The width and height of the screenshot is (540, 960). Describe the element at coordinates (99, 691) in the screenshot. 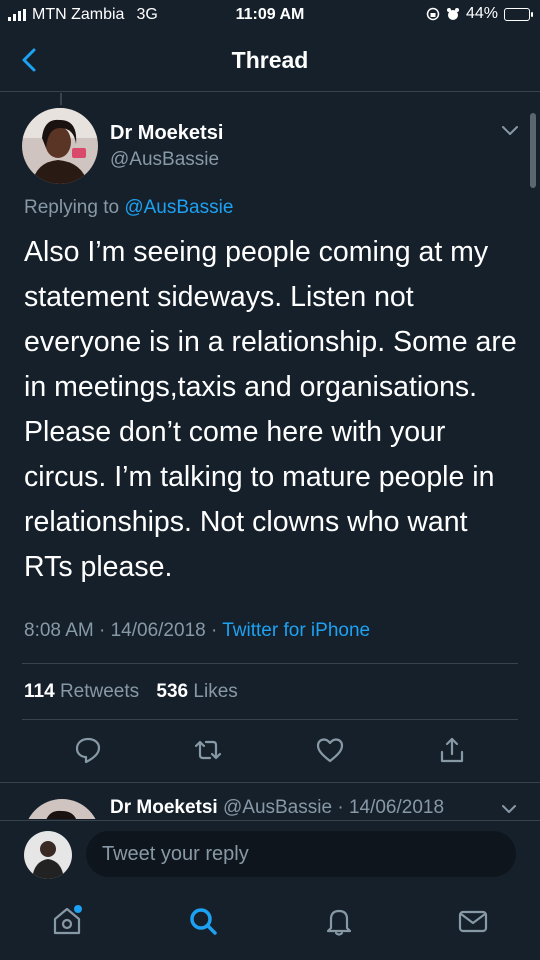

I see `retweets-label: Retweets` at that location.